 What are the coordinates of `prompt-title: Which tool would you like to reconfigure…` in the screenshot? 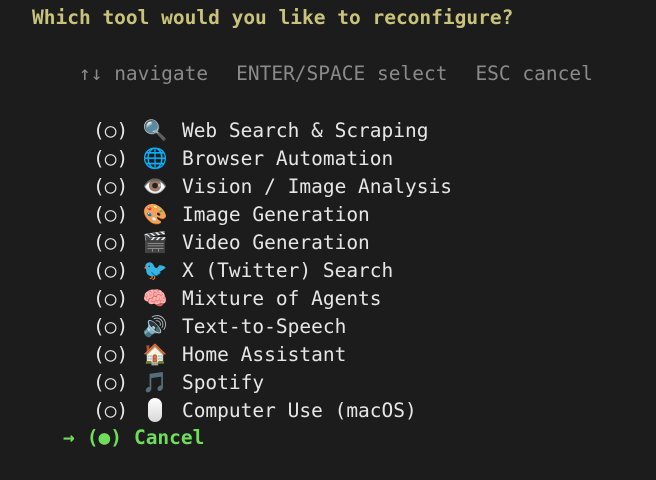 It's located at (273, 17).